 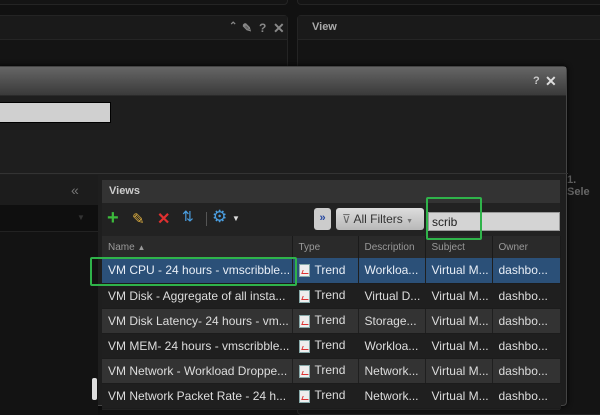 I want to click on filter-dropdown: ⊽ All Filters ▼, so click(x=380, y=219).